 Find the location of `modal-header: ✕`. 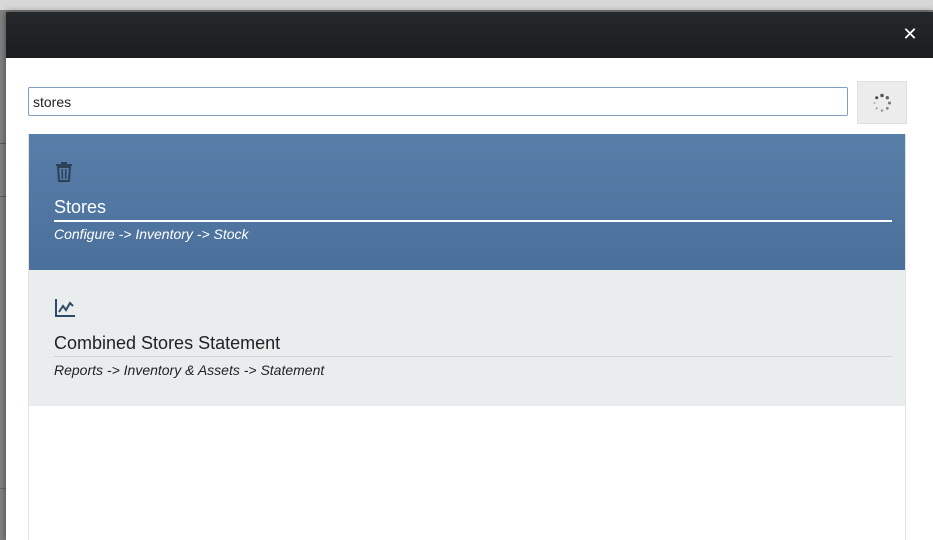

modal-header: ✕ is located at coordinates (469, 35).